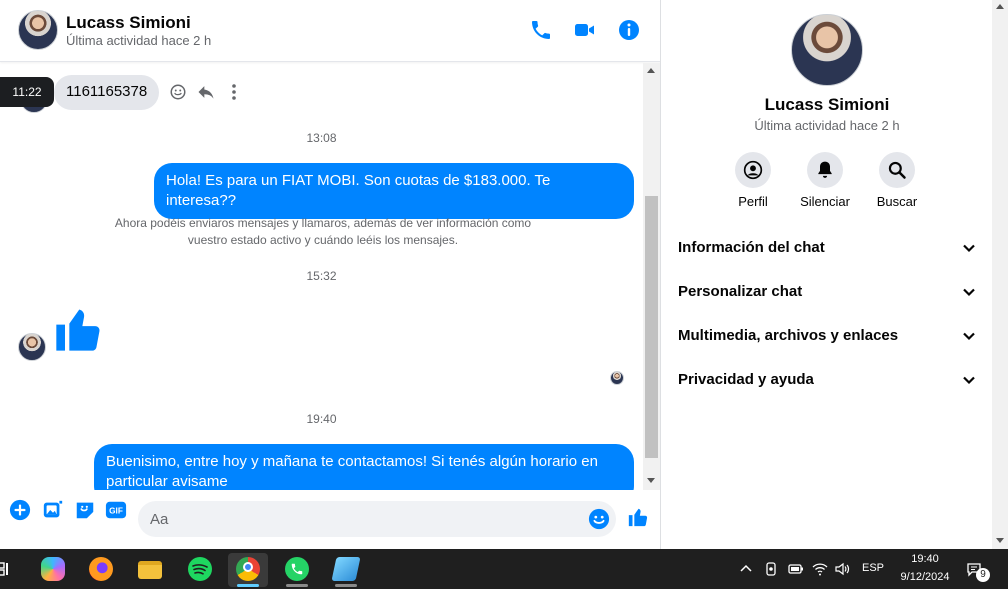 This screenshot has height=589, width=1008. What do you see at coordinates (1000, 274) in the screenshot?
I see `page-scrollbar` at bounding box center [1000, 274].